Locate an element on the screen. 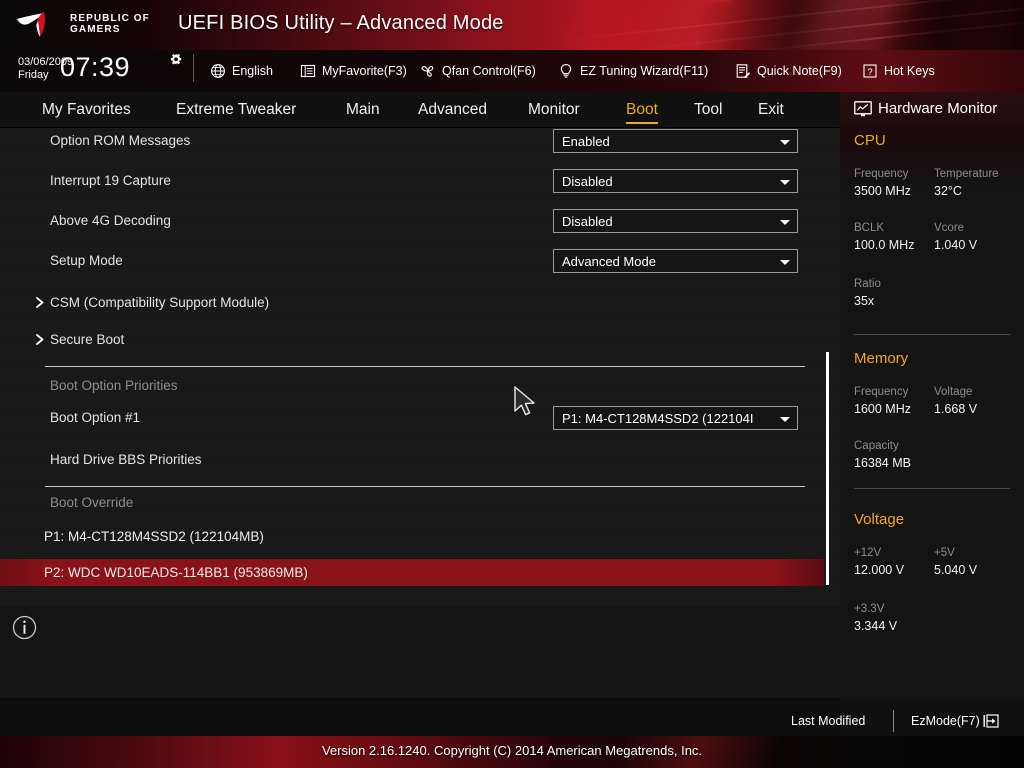 The image size is (1024, 768). hardware-monitor-title: Hardware Monitor is located at coordinates (925, 108).